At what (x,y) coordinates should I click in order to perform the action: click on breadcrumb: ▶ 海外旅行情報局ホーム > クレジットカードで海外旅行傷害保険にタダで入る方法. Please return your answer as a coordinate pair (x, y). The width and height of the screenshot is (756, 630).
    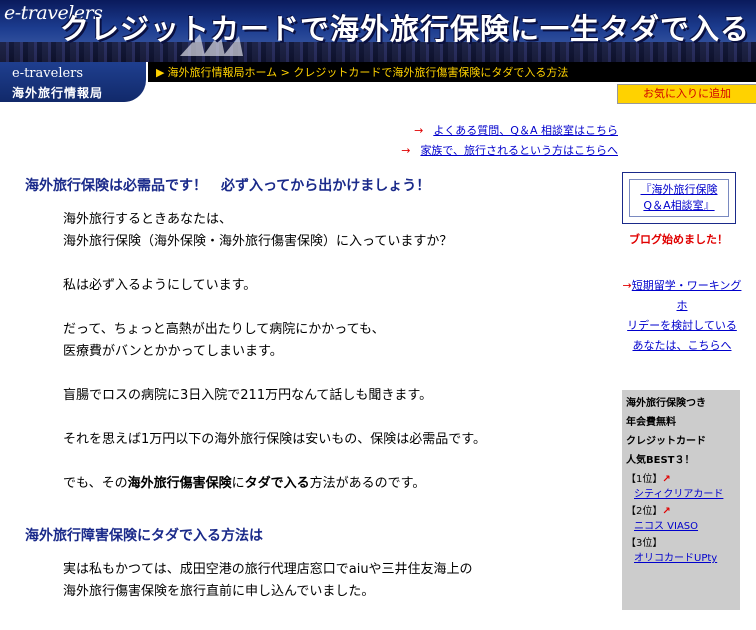
    Looking at the image, I should click on (362, 72).